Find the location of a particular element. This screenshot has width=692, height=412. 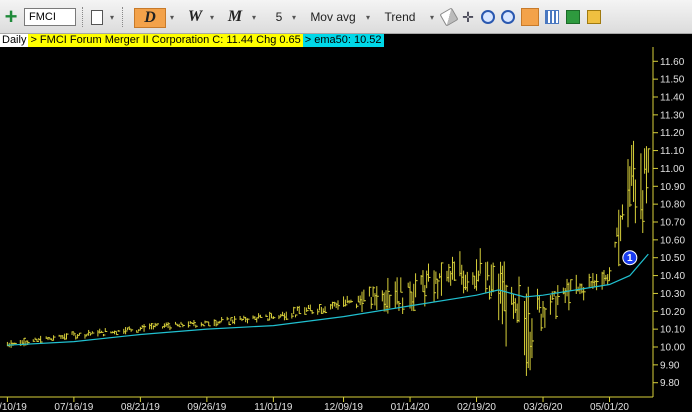

y-tick-label: 10.30 is located at coordinates (672, 294).